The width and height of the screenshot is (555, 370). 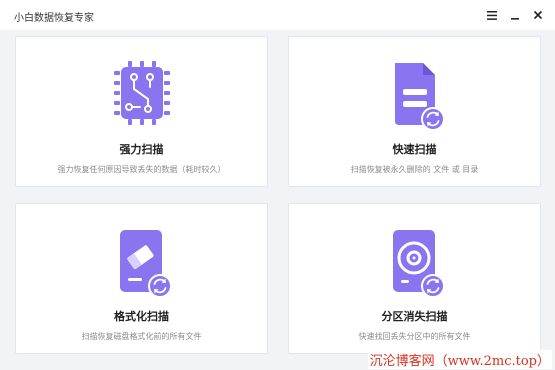 I want to click on document-refresh-icon, so click(x=415, y=95).